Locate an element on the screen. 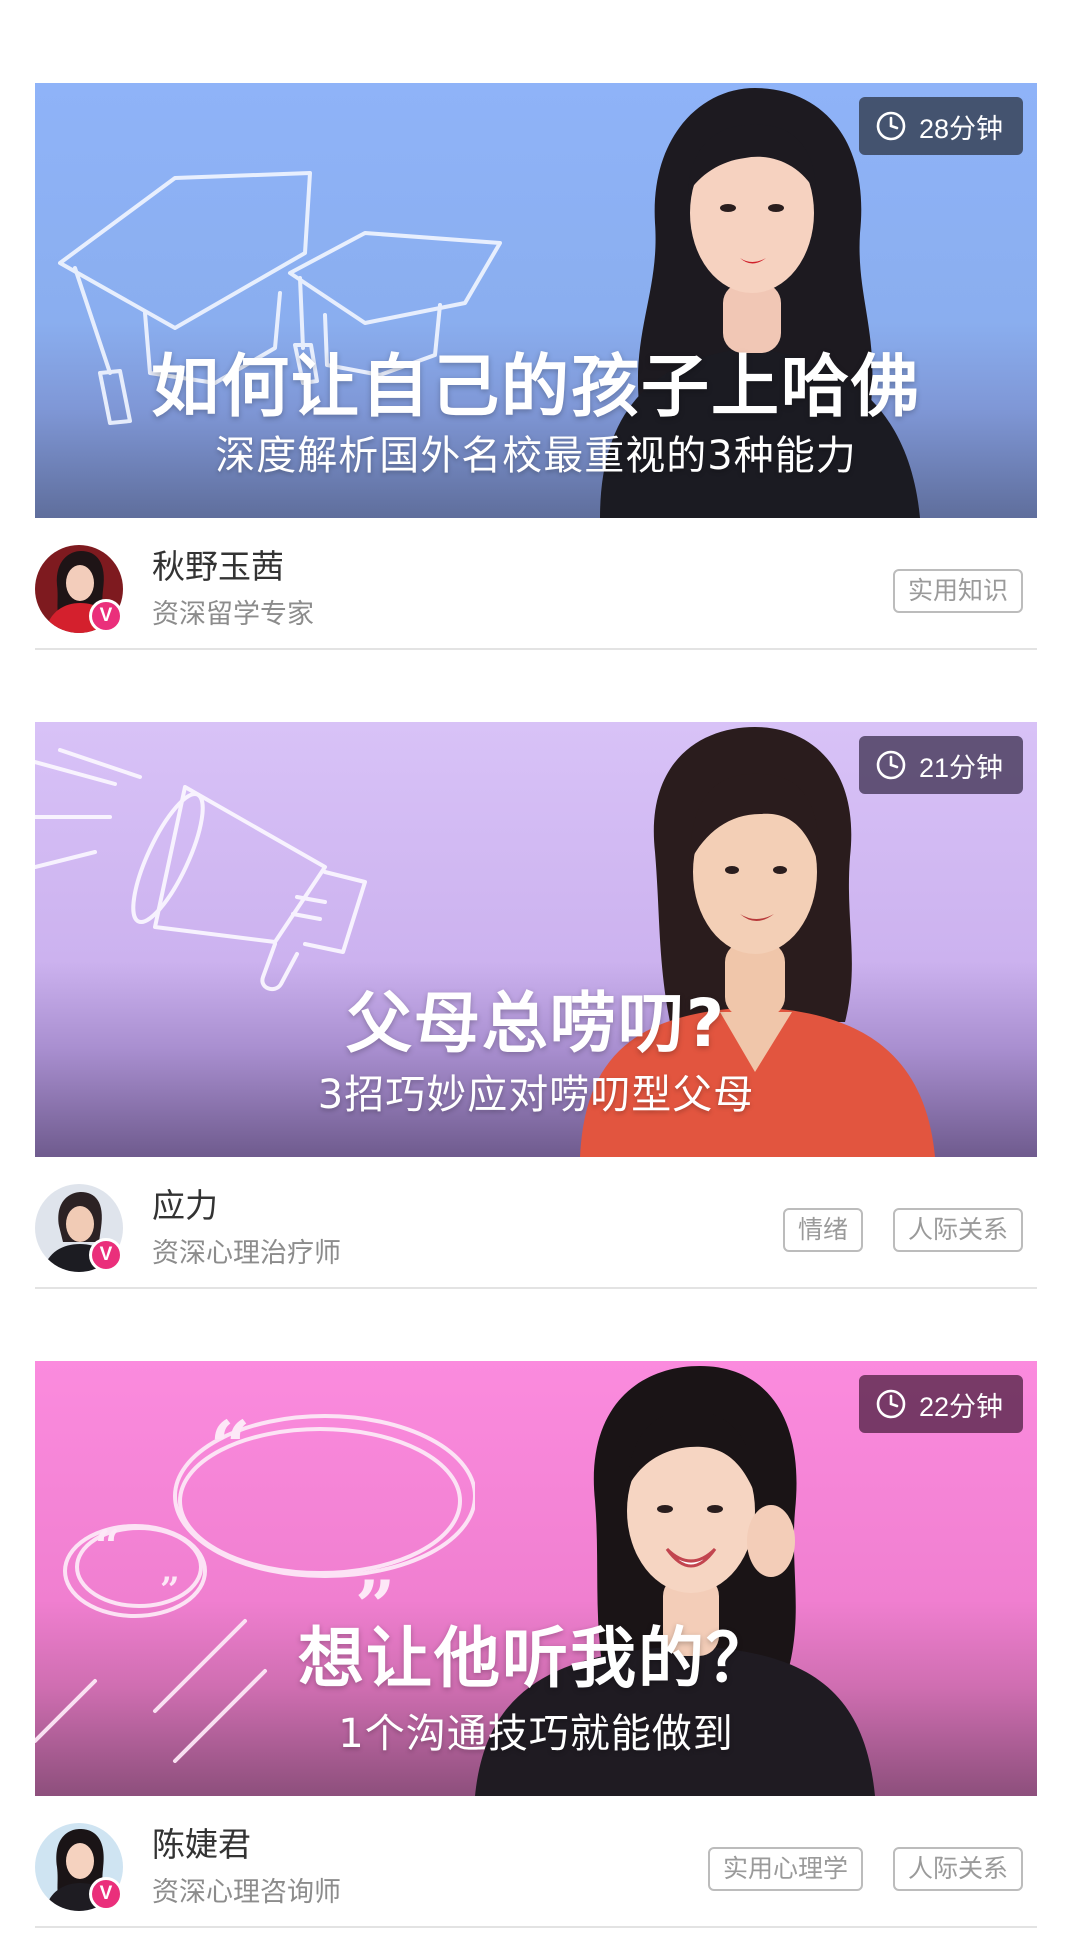 The height and width of the screenshot is (1960, 1080). duration-badge: 28分钟 is located at coordinates (940, 126).